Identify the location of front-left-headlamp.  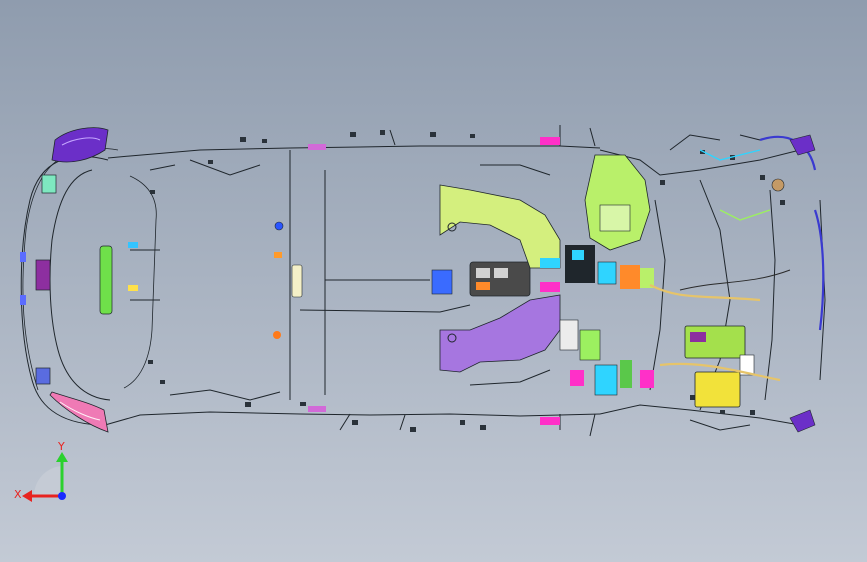
(80, 145).